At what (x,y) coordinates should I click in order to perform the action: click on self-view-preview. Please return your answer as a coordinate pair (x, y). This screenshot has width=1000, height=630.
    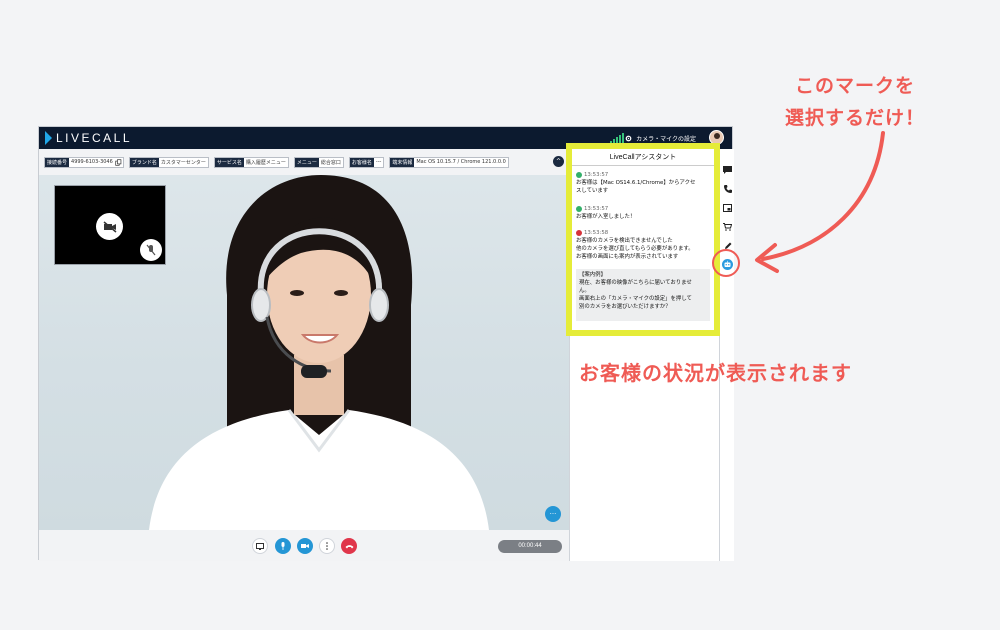
    Looking at the image, I should click on (110, 225).